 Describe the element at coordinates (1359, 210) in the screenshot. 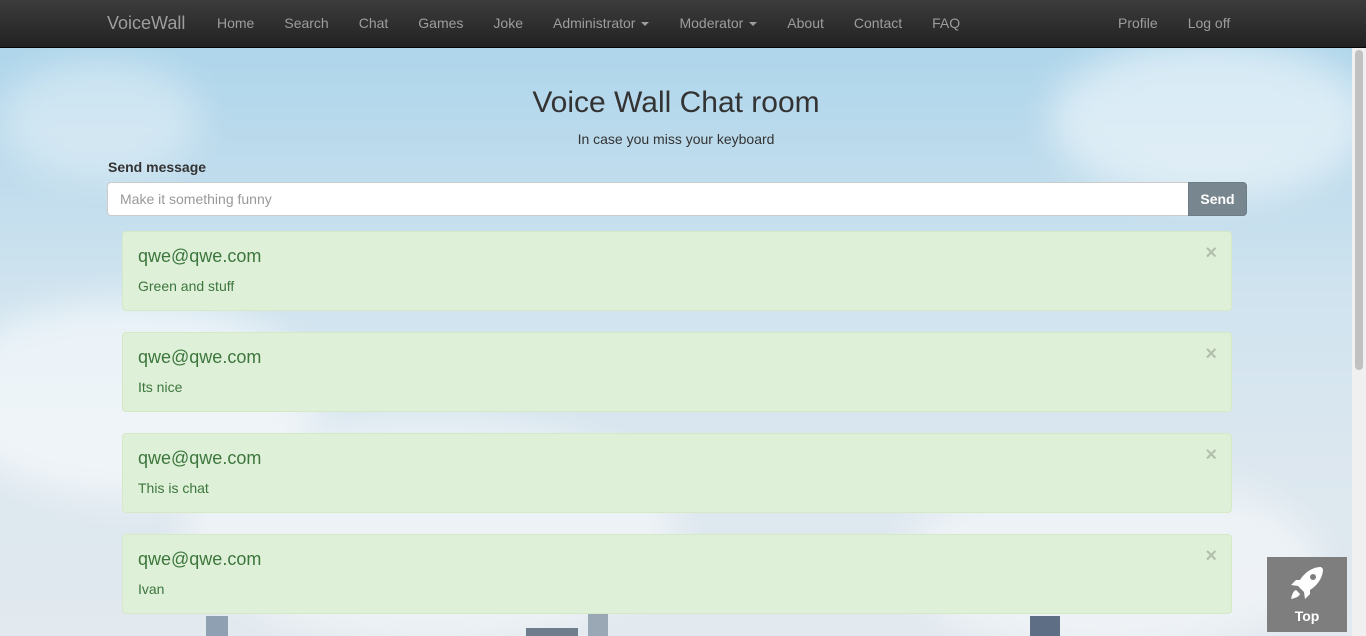

I see `scrollbar-thumb` at that location.